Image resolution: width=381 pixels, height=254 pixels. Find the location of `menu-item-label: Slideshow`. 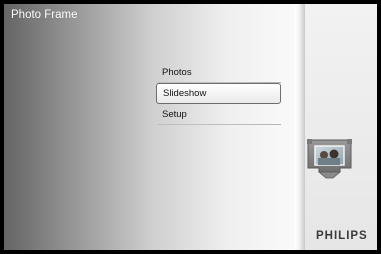

menu-item-label: Slideshow is located at coordinates (185, 93).